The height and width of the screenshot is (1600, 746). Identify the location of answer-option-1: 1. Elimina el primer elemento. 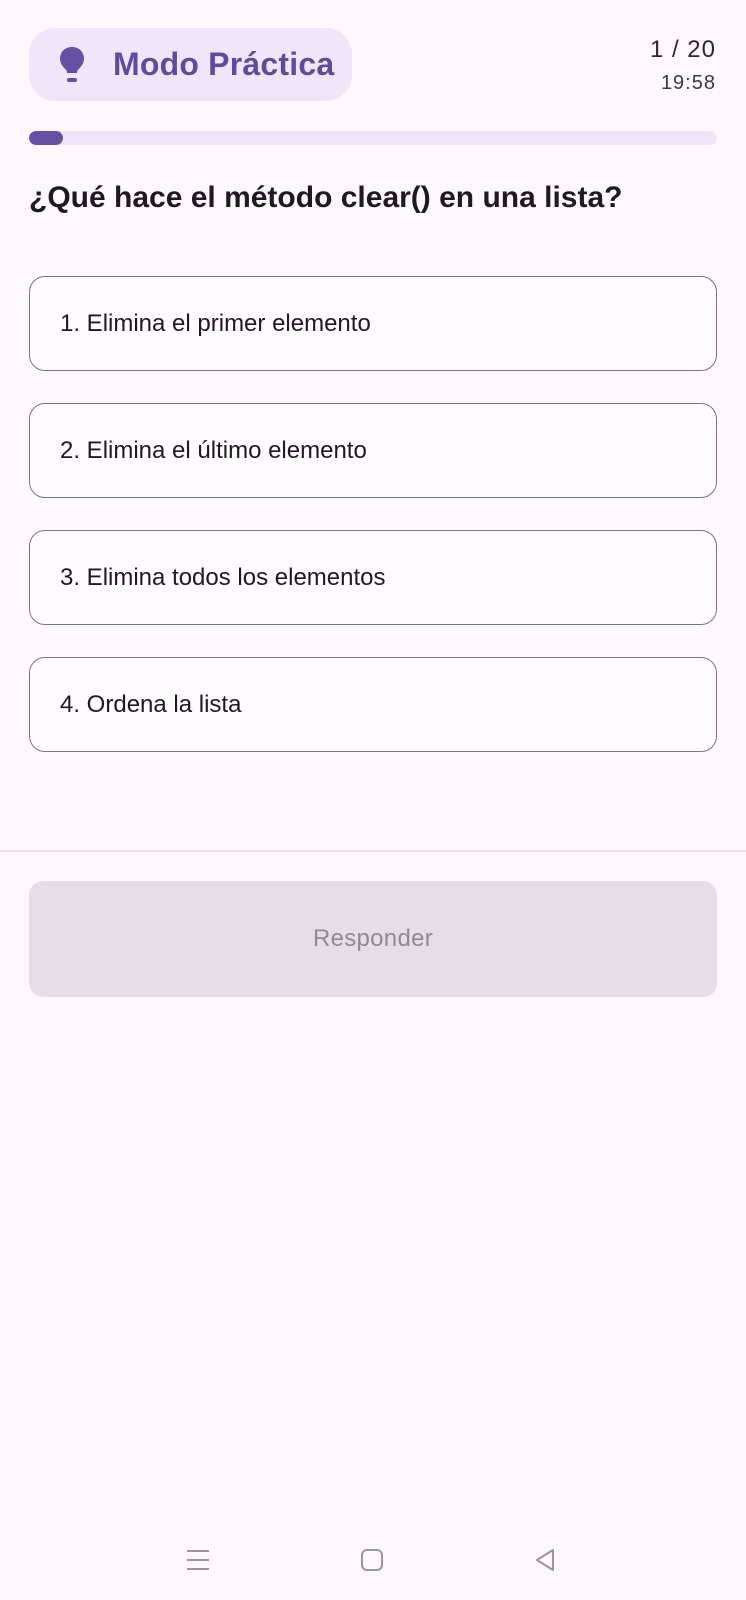
(373, 323).